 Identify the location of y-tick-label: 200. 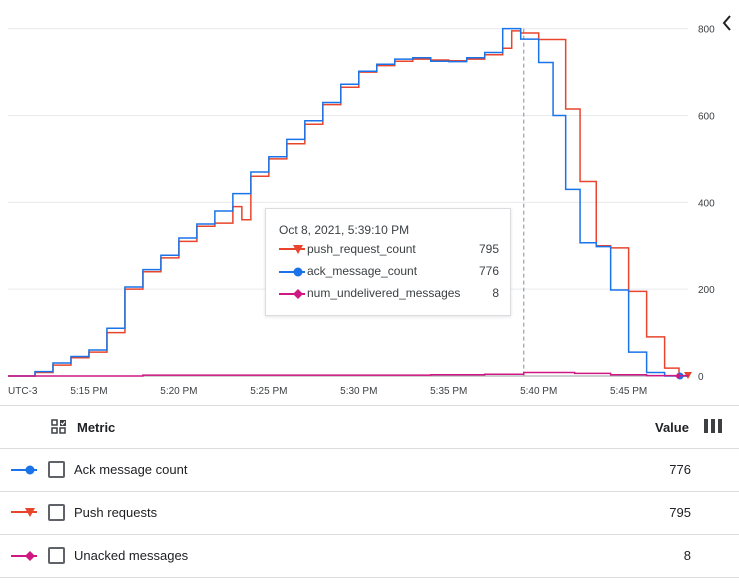
(706, 290).